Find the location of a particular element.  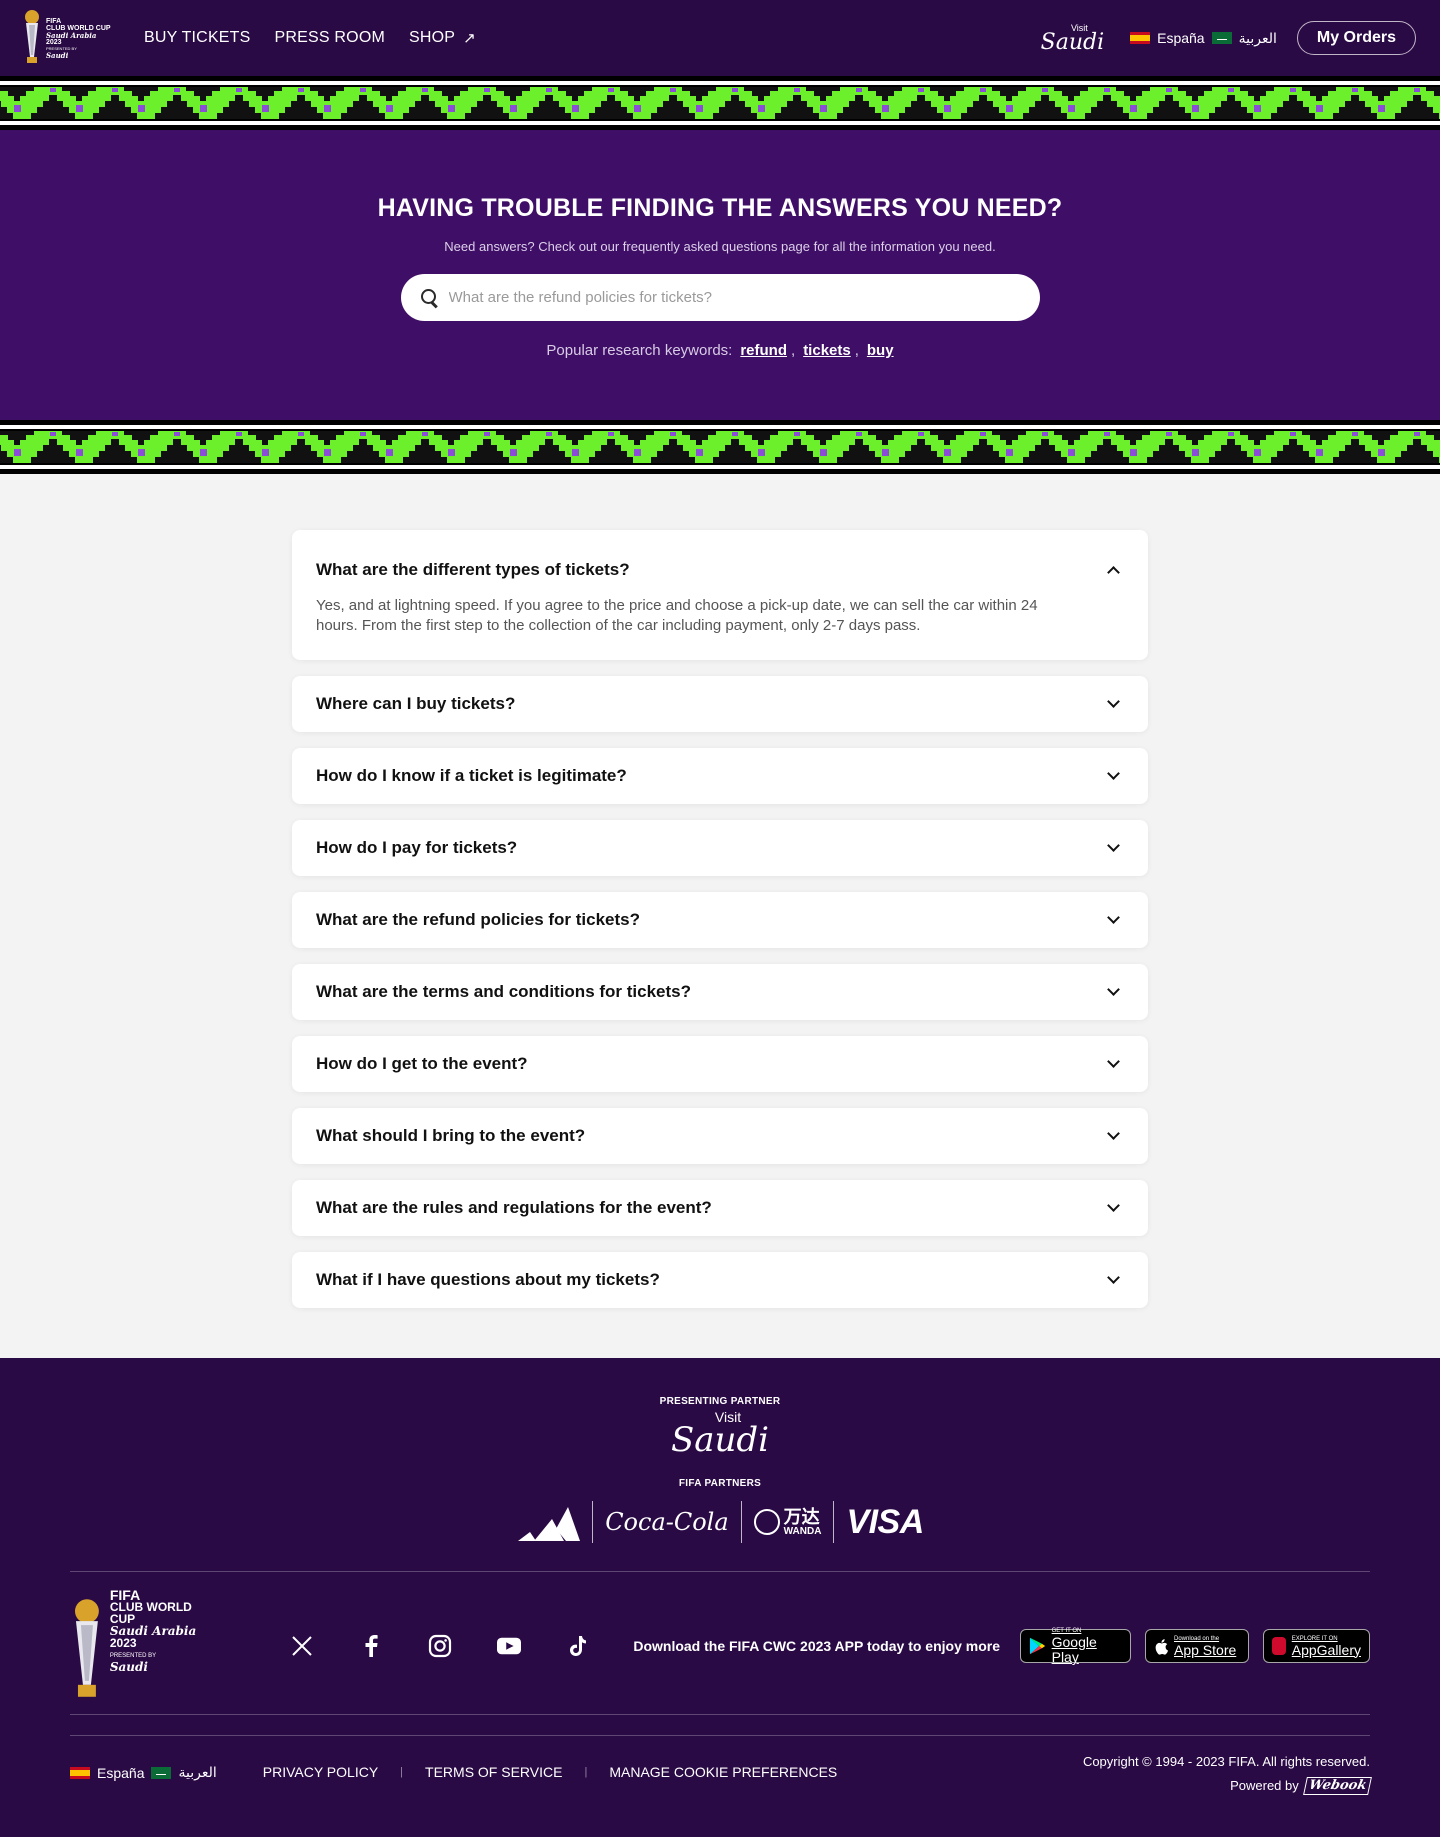

faq-question-toggle: How do I pay for tickets? is located at coordinates (720, 848).